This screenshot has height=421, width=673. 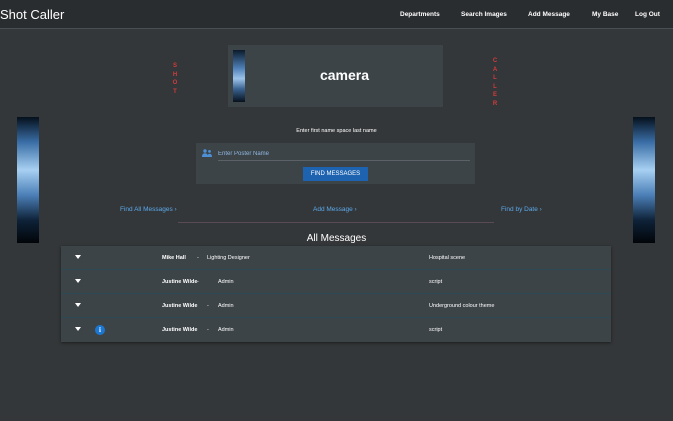 What do you see at coordinates (336, 238) in the screenshot?
I see `messages-title: All Messages` at bounding box center [336, 238].